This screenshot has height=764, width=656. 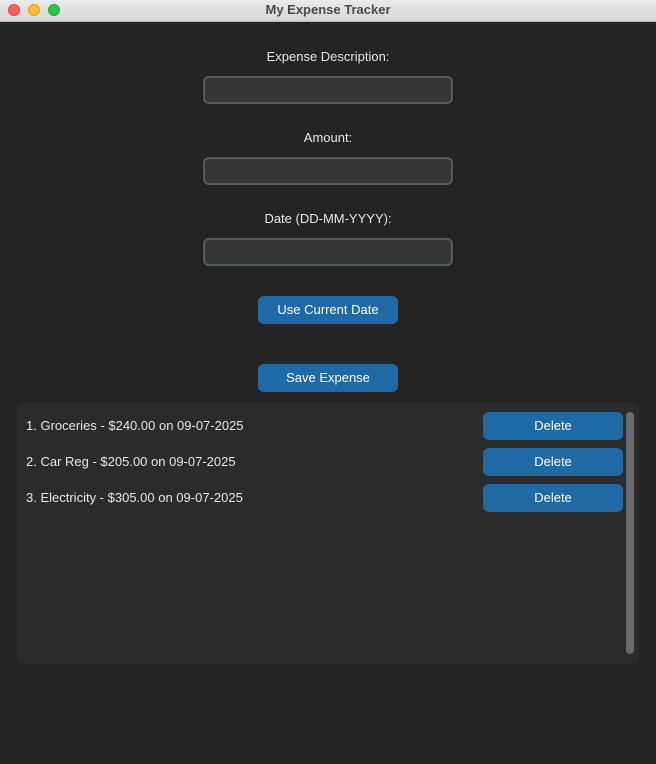 I want to click on date-label: Date (DD-MM-YYYY):, so click(x=328, y=218).